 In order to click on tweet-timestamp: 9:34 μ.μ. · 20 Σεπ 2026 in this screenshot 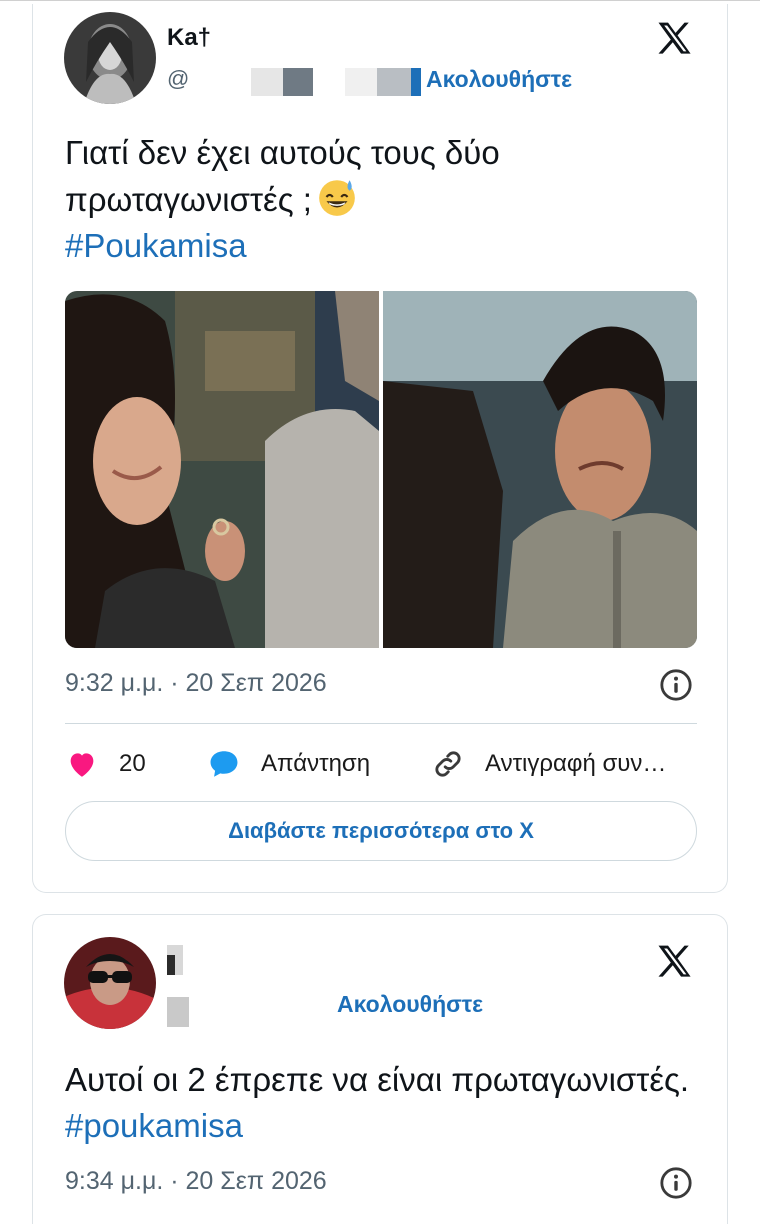, I will do `click(196, 1181)`.